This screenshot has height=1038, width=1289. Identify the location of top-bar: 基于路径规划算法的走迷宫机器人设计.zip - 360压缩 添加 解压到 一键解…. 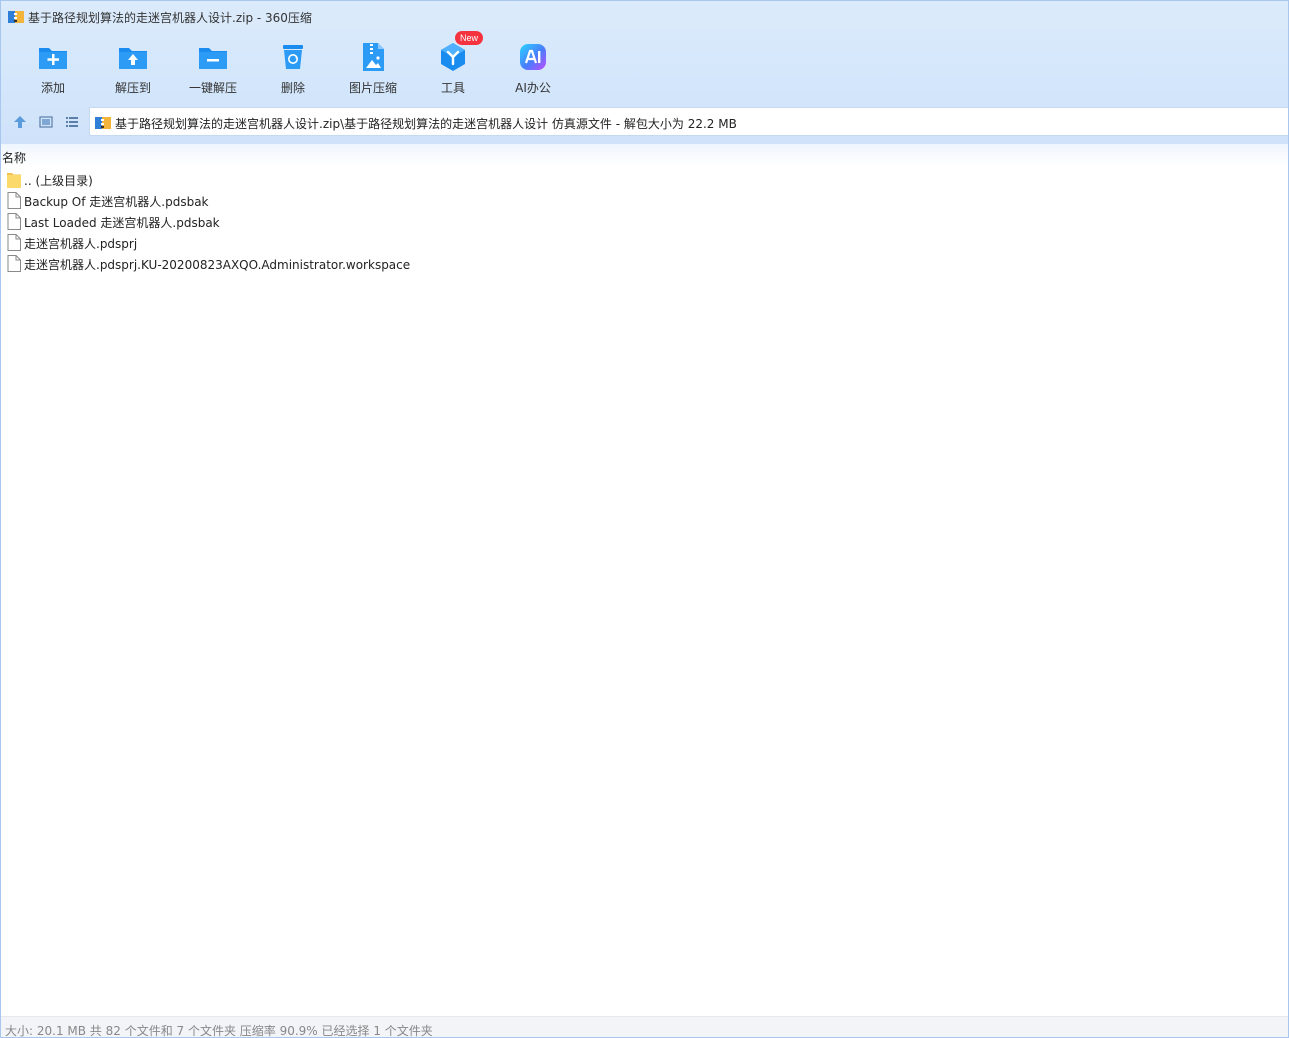
(644, 72).